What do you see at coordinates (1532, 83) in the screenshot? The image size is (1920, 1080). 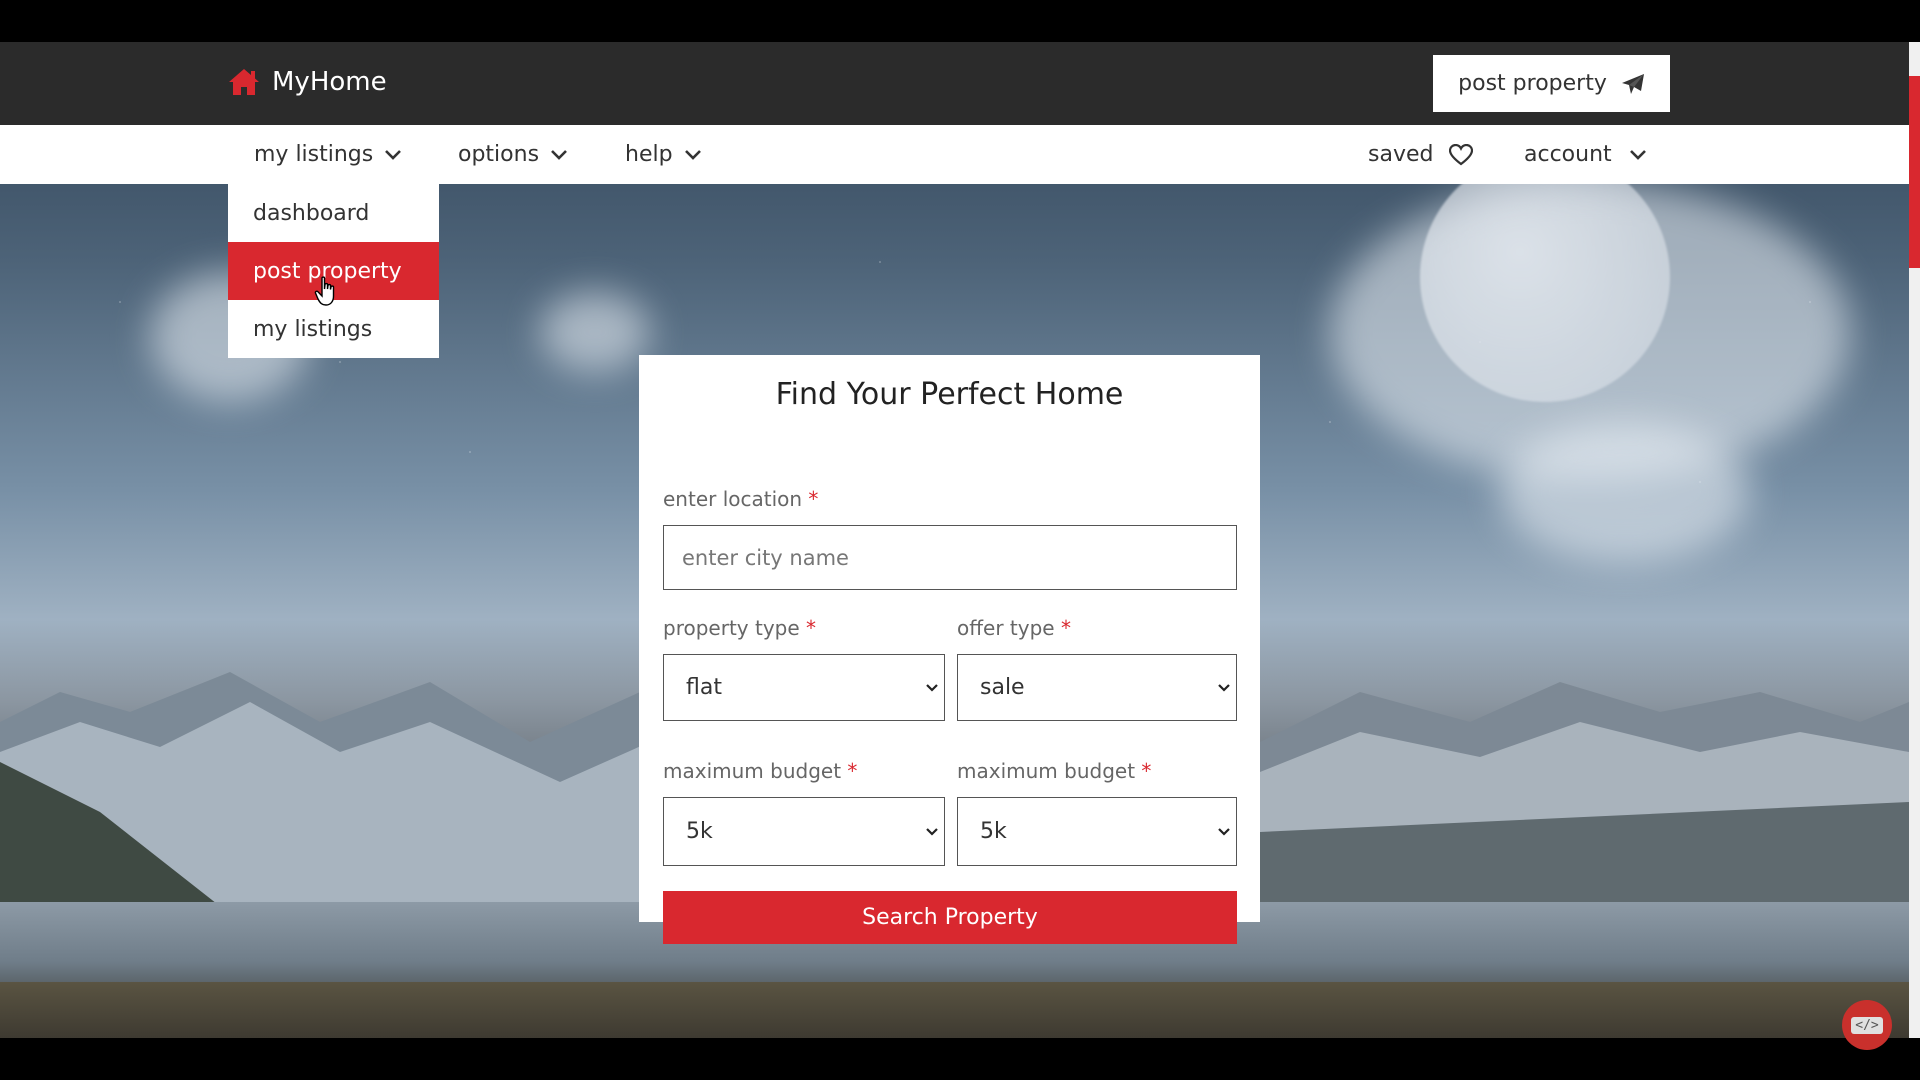 I see `post-property-label: post property` at bounding box center [1532, 83].